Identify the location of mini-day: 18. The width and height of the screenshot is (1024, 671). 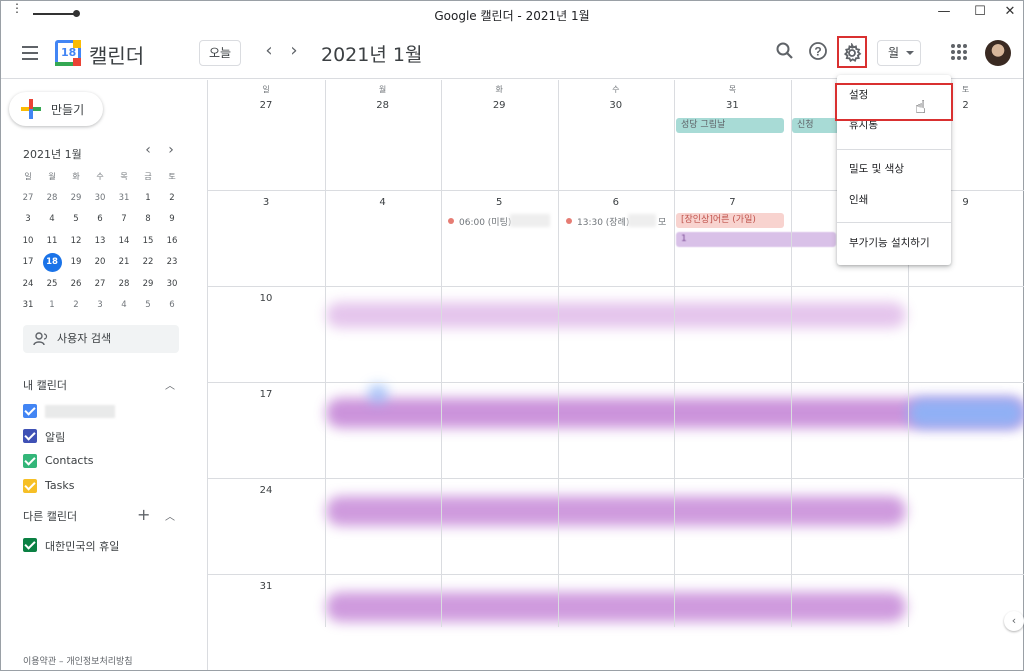
(52, 263).